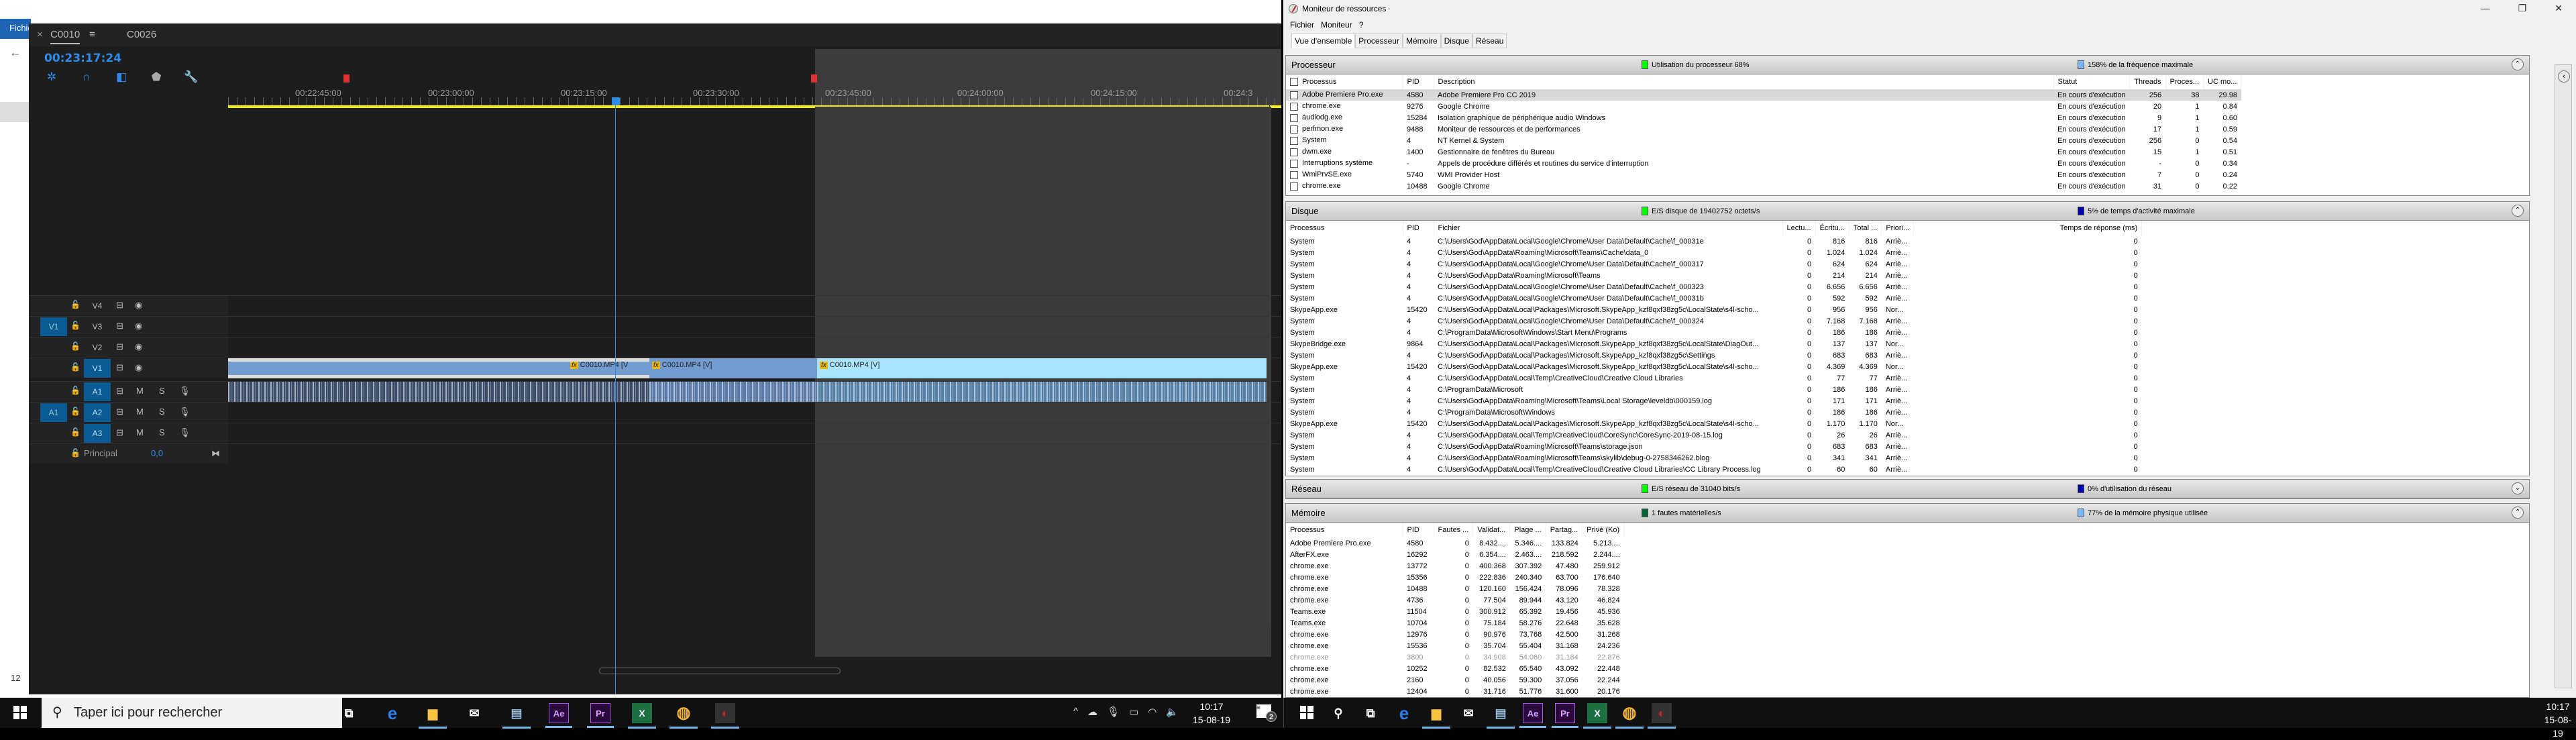 This screenshot has width=2576, height=740. What do you see at coordinates (86, 77) in the screenshot?
I see `snap-magnet-icon: ∩` at bounding box center [86, 77].